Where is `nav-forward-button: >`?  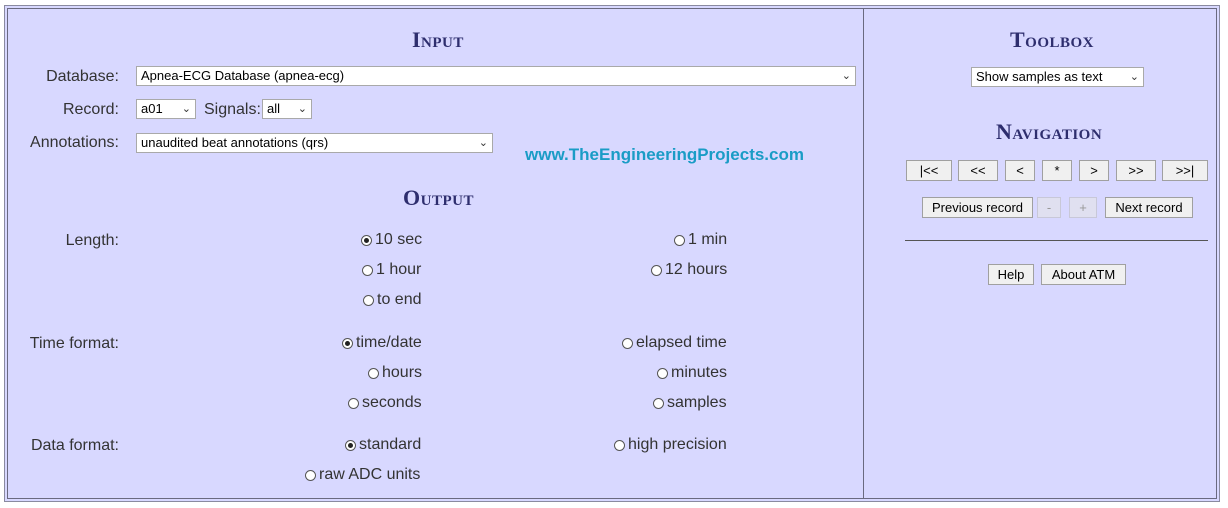 nav-forward-button: > is located at coordinates (1094, 170).